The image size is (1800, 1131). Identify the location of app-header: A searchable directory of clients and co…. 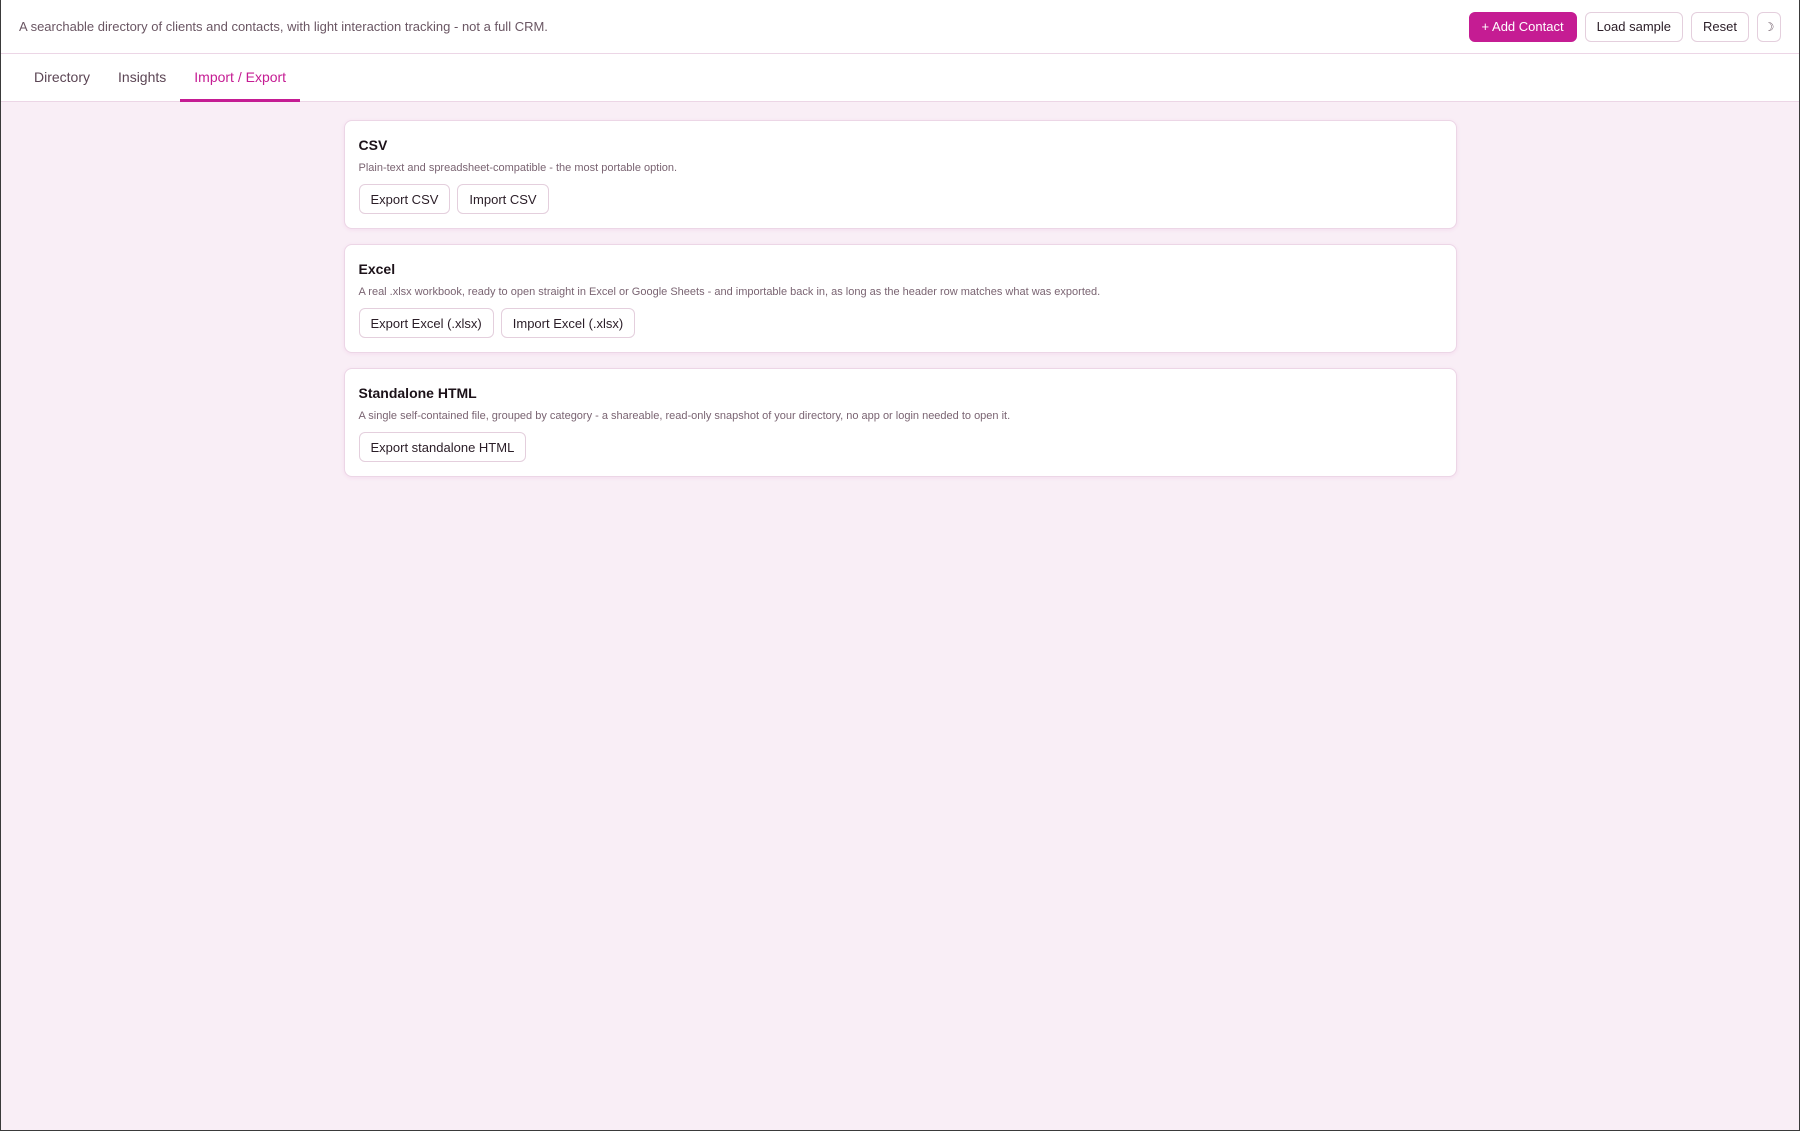
(900, 27).